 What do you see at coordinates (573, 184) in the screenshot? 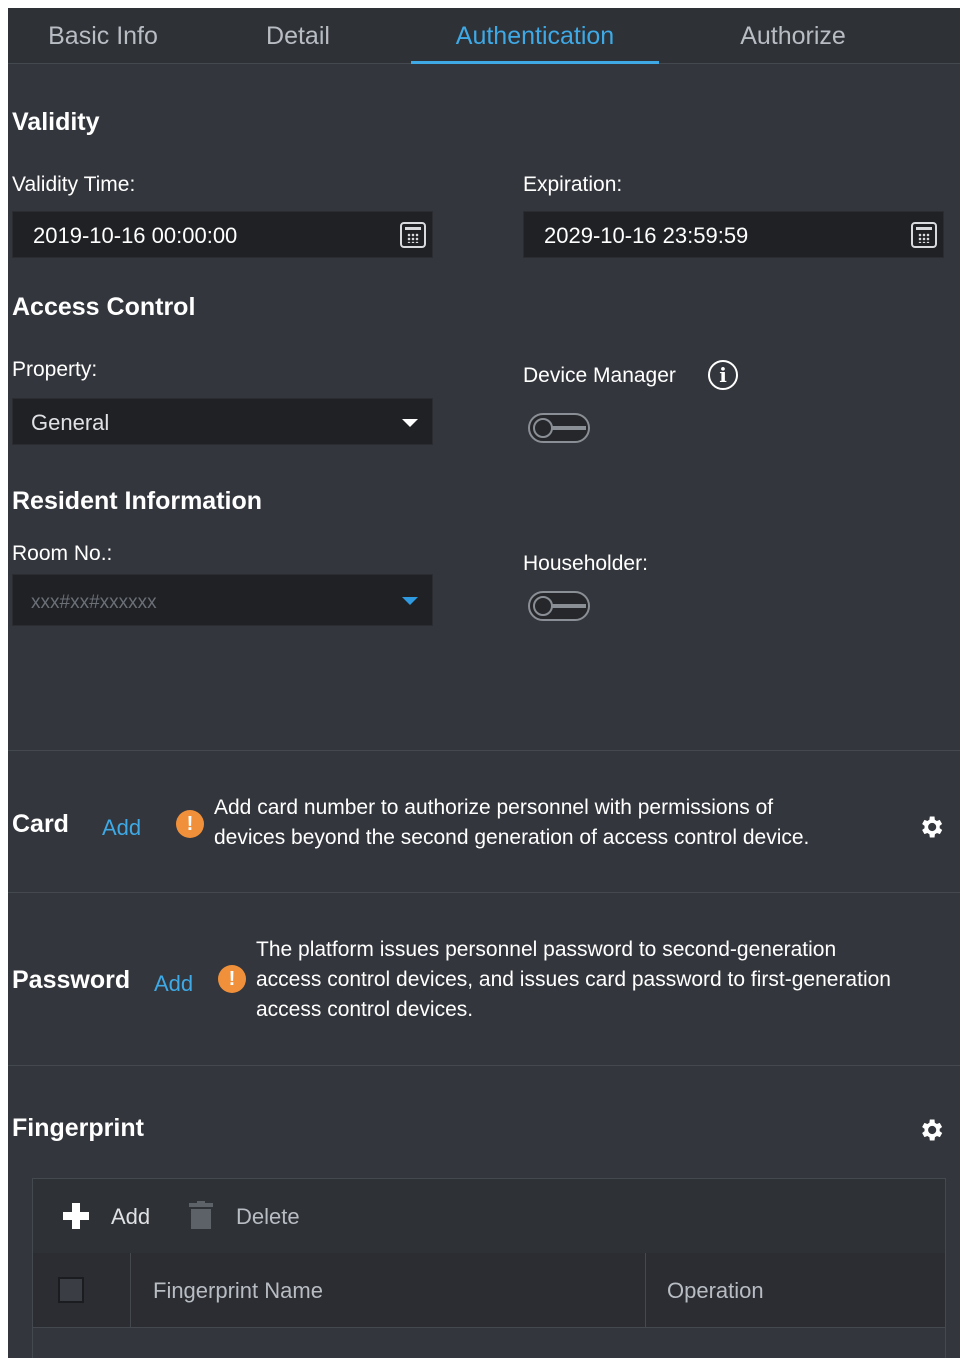
I see `expiration-label: Expiration:` at bounding box center [573, 184].